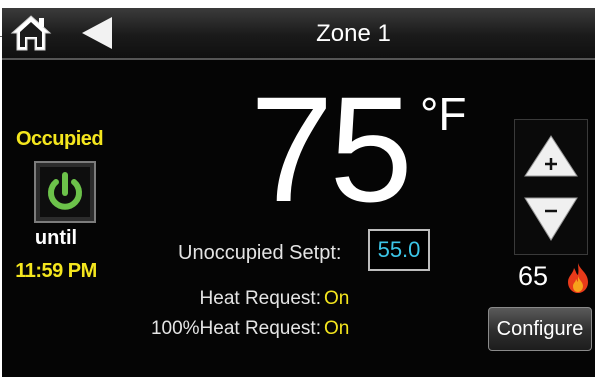  Describe the element at coordinates (56, 271) in the screenshot. I see `until-time: 11:59 PM` at that location.